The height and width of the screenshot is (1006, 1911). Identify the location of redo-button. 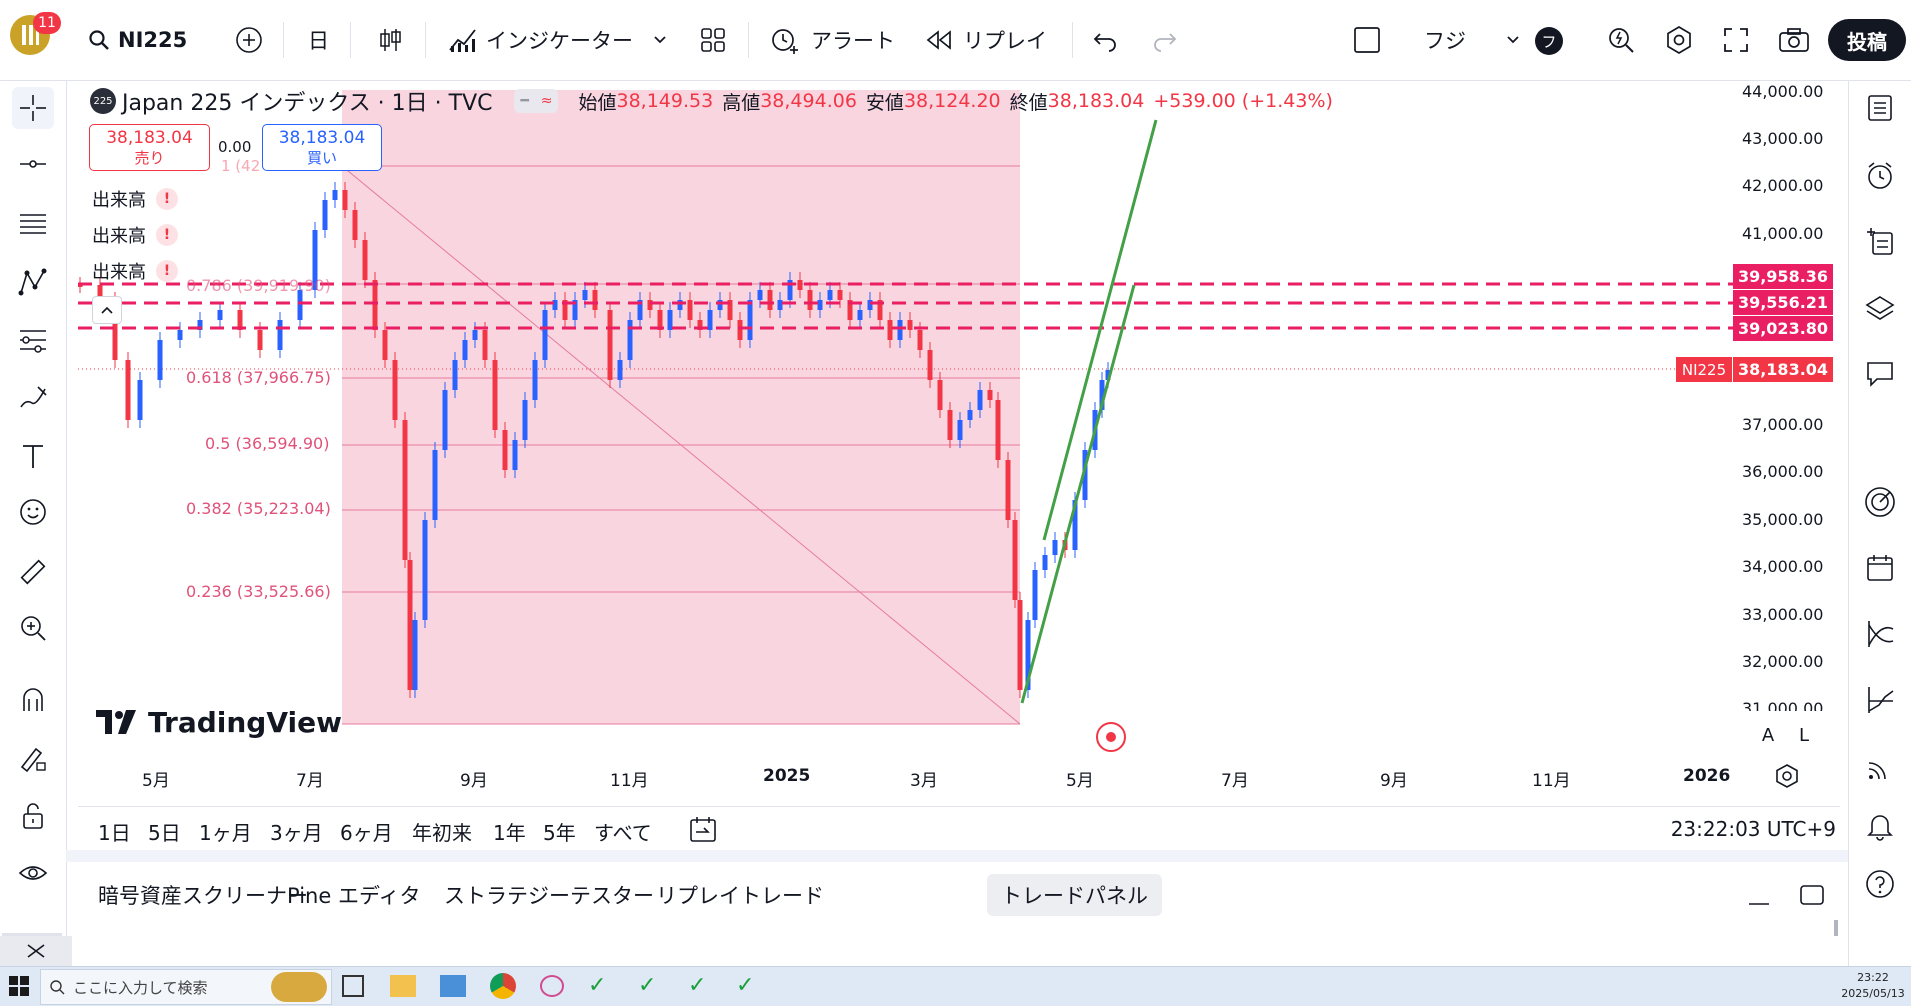
(1164, 40).